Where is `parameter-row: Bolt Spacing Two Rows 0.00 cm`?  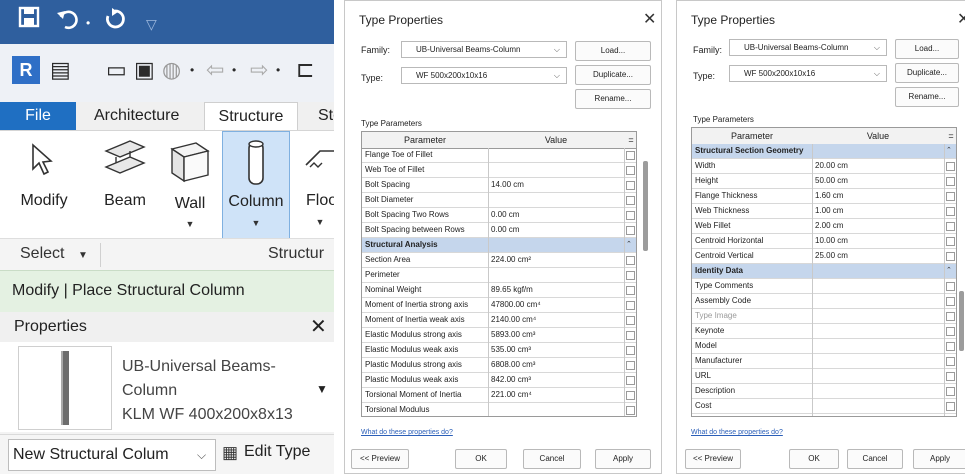 parameter-row: Bolt Spacing Two Rows 0.00 cm is located at coordinates (499, 215).